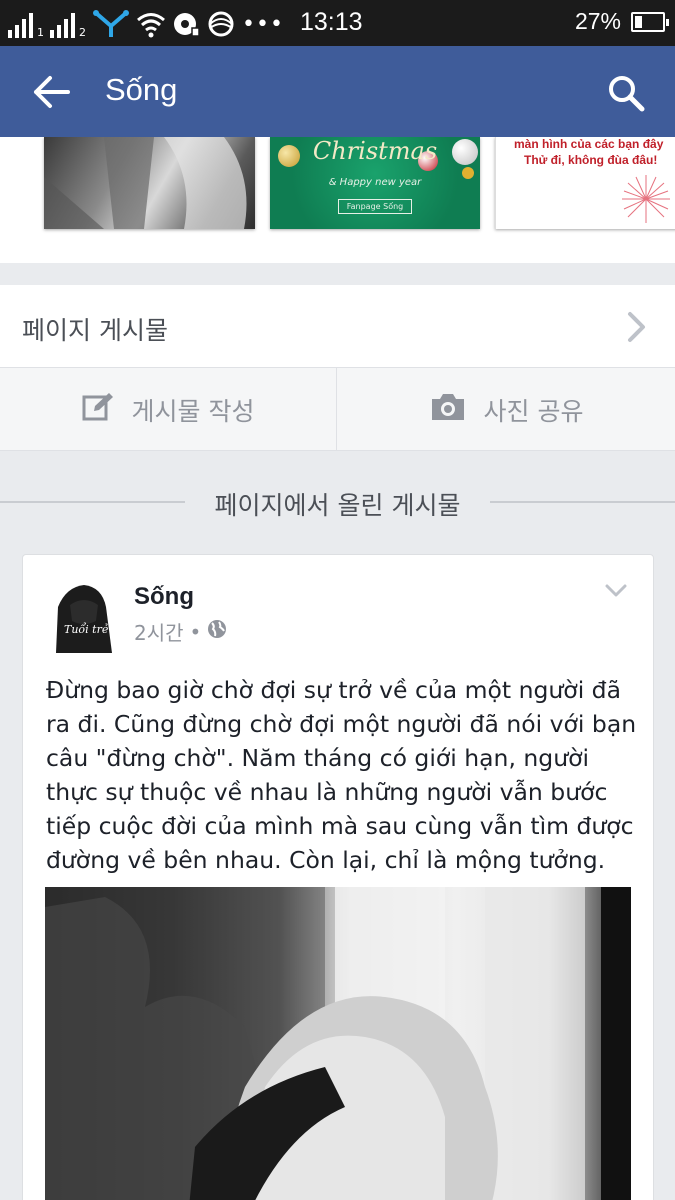  I want to click on divider-right, so click(582, 502).